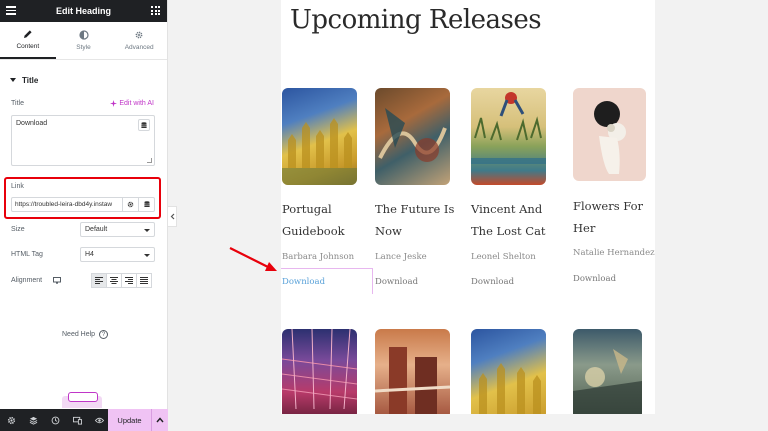 This screenshot has height=431, width=768. I want to click on align-center-icon, so click(114, 280).